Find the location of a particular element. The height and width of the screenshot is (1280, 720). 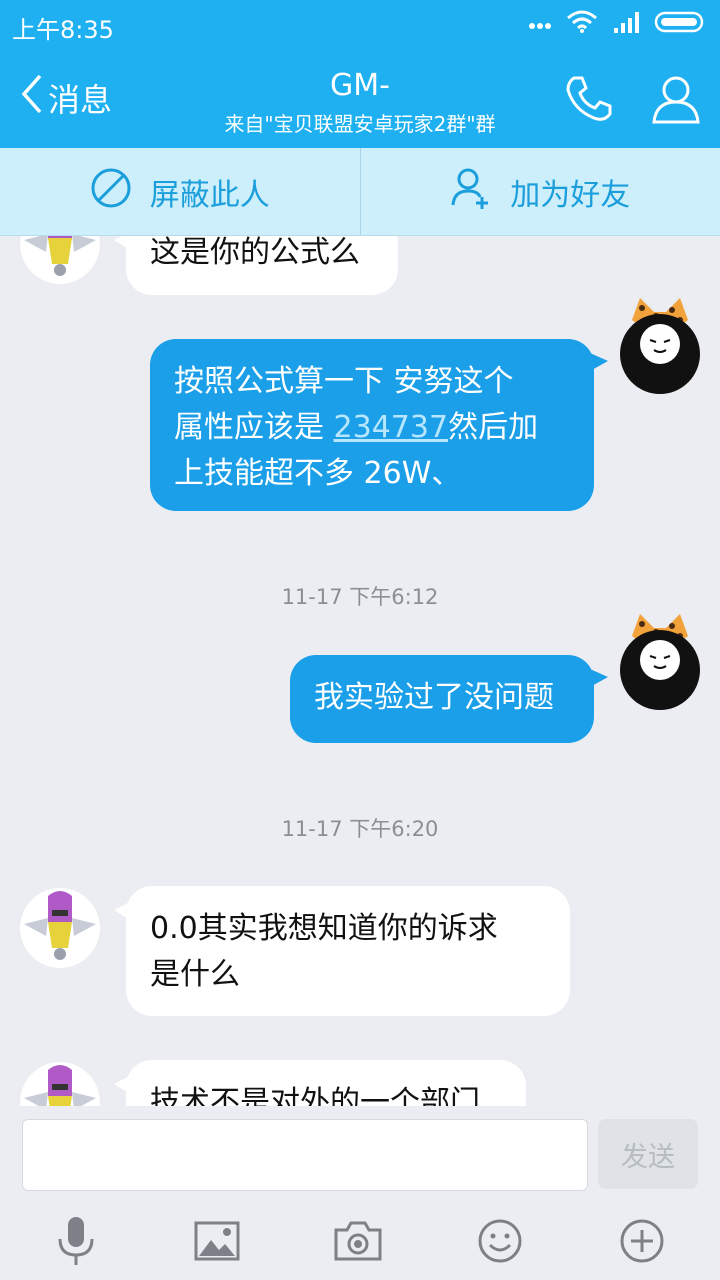

message-text: 然后加 is located at coordinates (493, 427).